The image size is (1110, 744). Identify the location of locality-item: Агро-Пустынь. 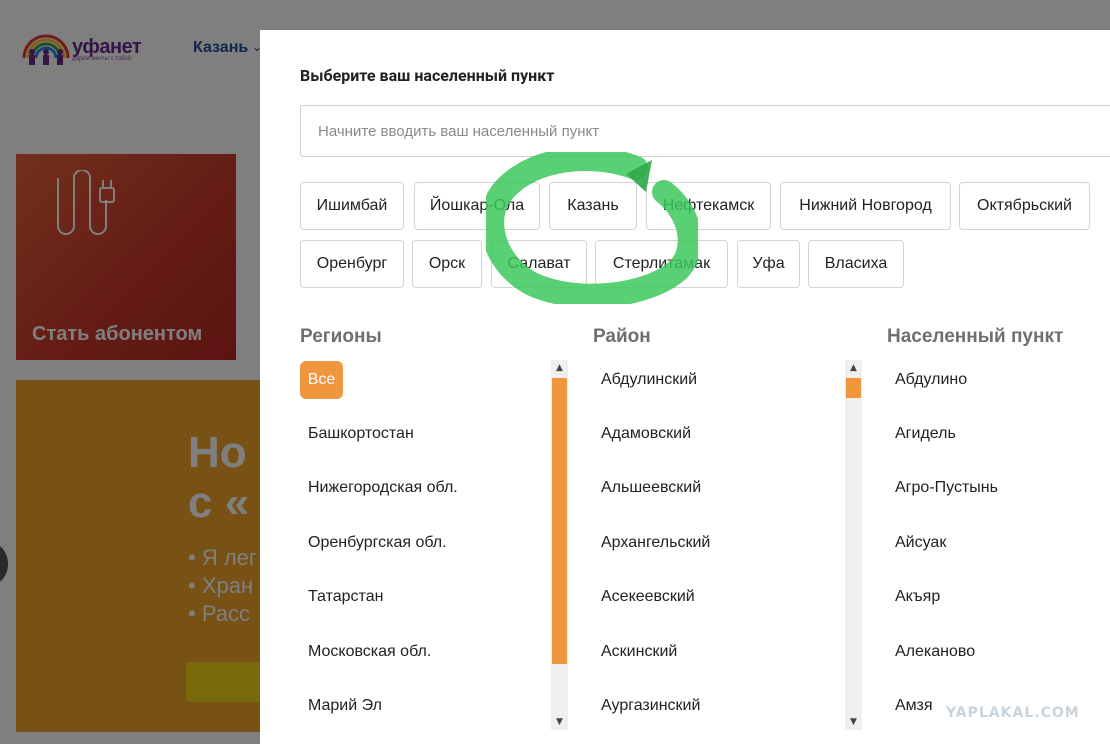
(946, 488).